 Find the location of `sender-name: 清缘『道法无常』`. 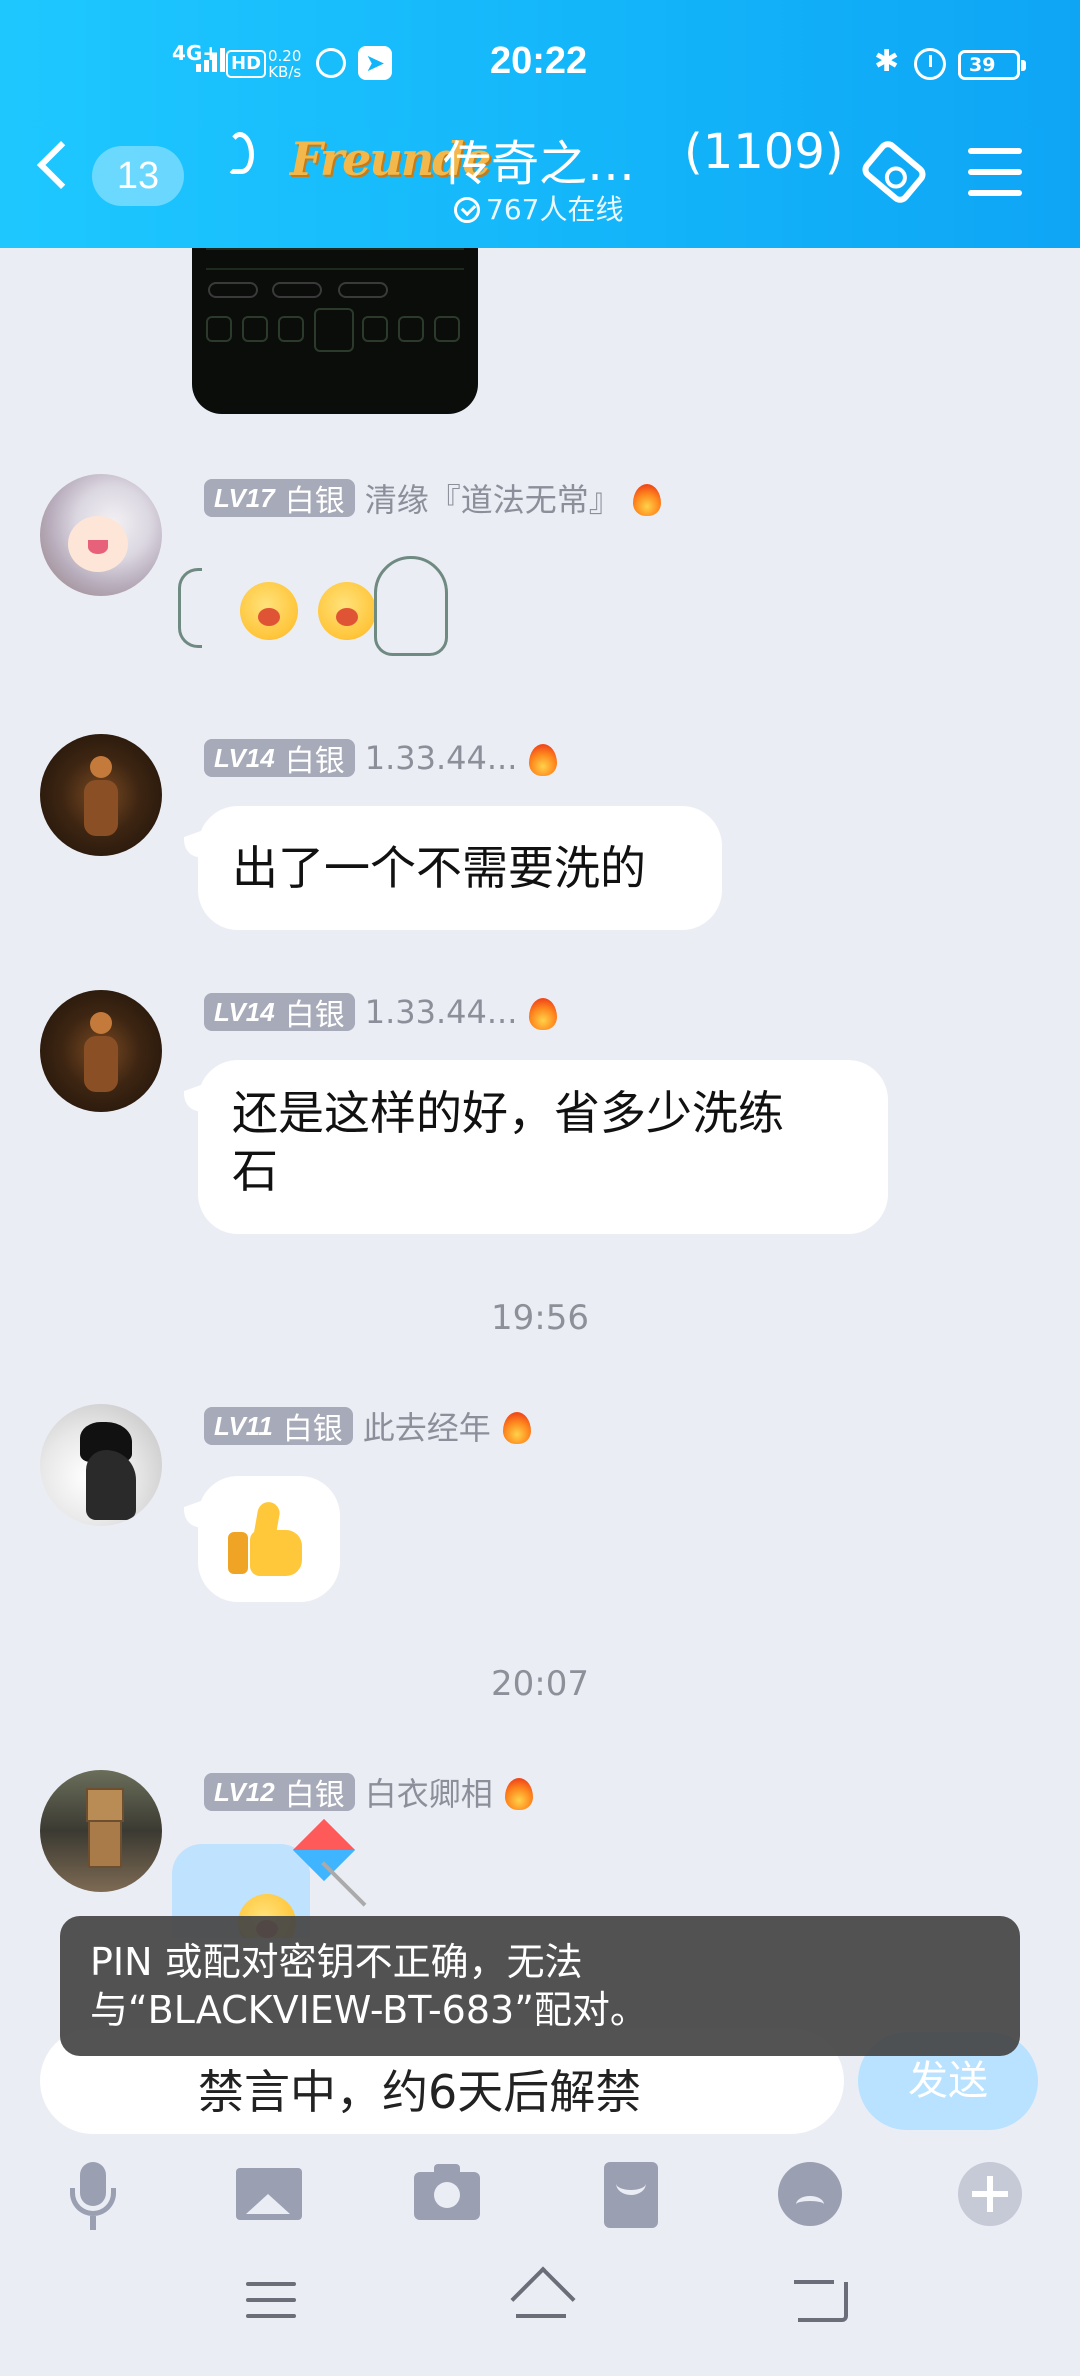

sender-name: 清缘『道法无常』 is located at coordinates (493, 498).